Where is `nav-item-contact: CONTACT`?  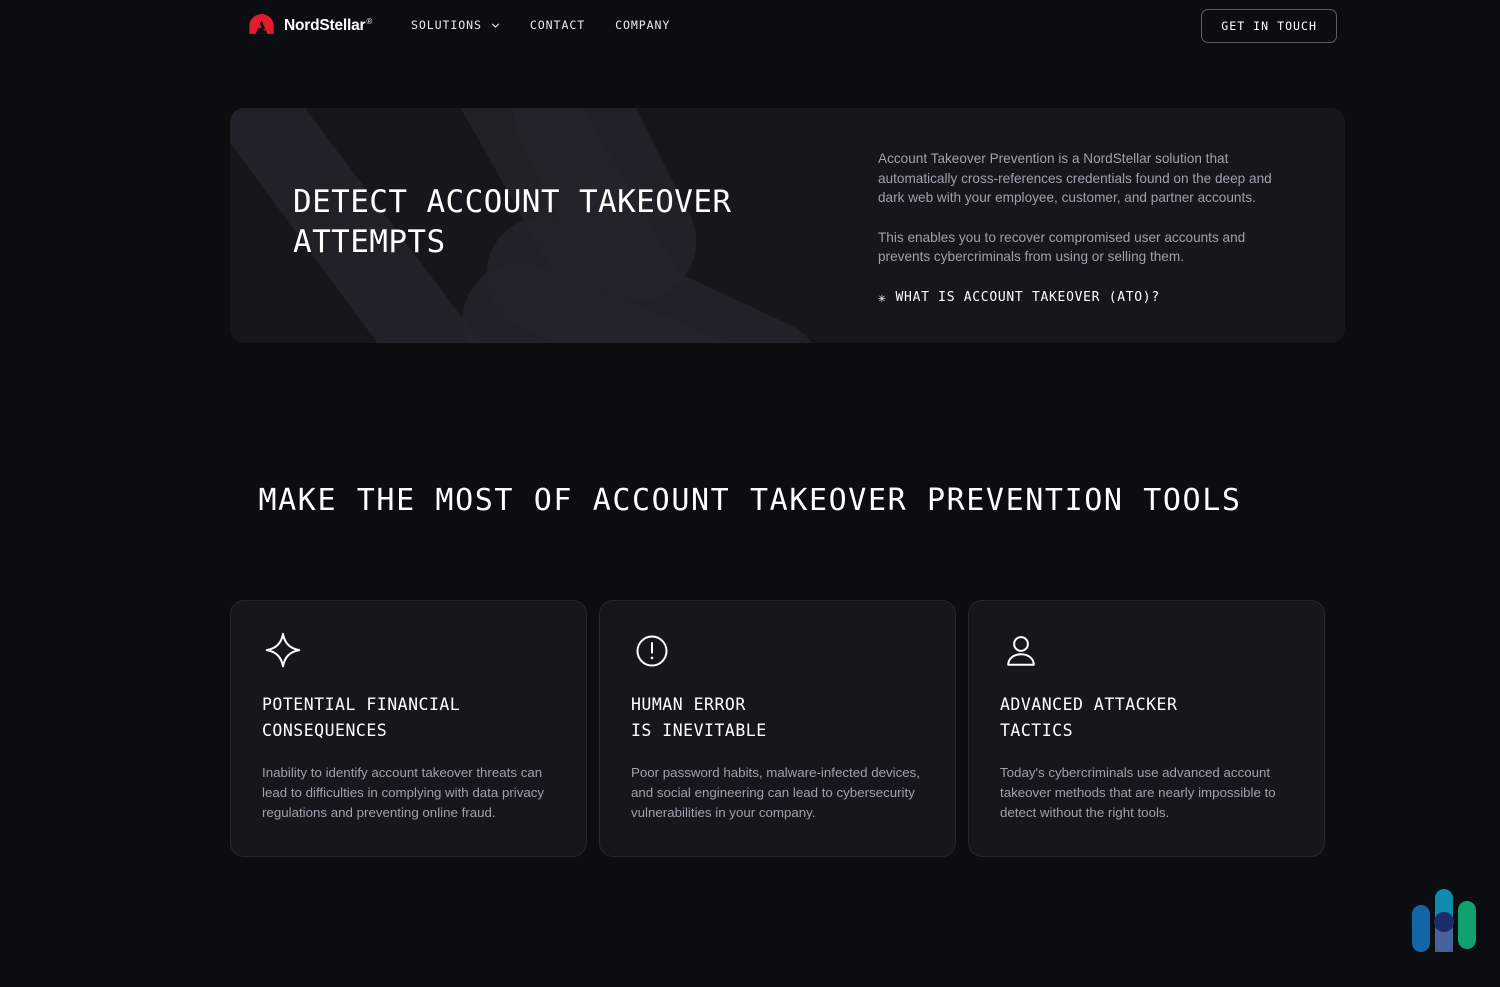 nav-item-contact: CONTACT is located at coordinates (557, 25).